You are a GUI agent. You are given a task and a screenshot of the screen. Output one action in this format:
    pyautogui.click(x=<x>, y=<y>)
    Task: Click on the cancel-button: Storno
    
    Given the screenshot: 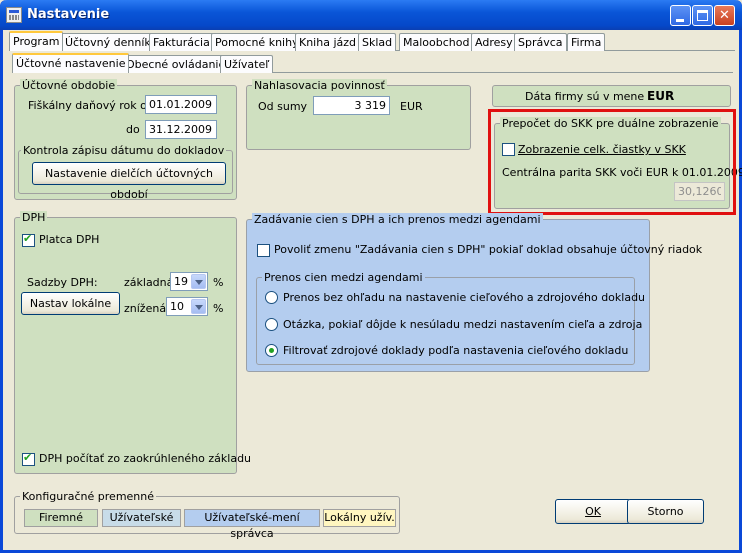 What is the action you would take?
    pyautogui.click(x=665, y=511)
    